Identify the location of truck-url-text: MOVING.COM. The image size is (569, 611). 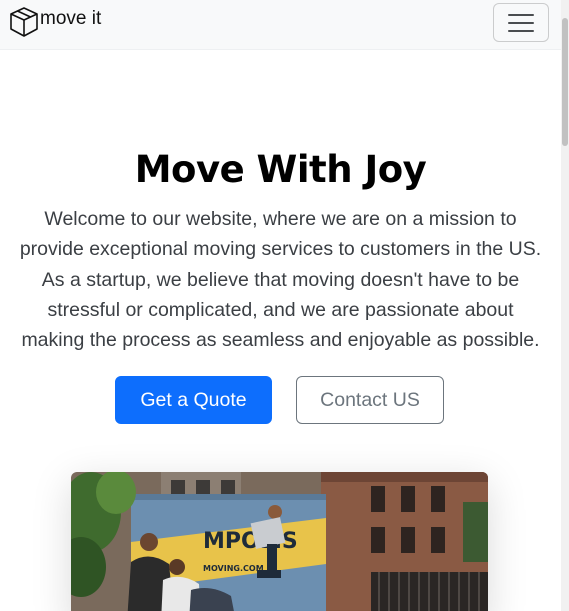
(233, 568).